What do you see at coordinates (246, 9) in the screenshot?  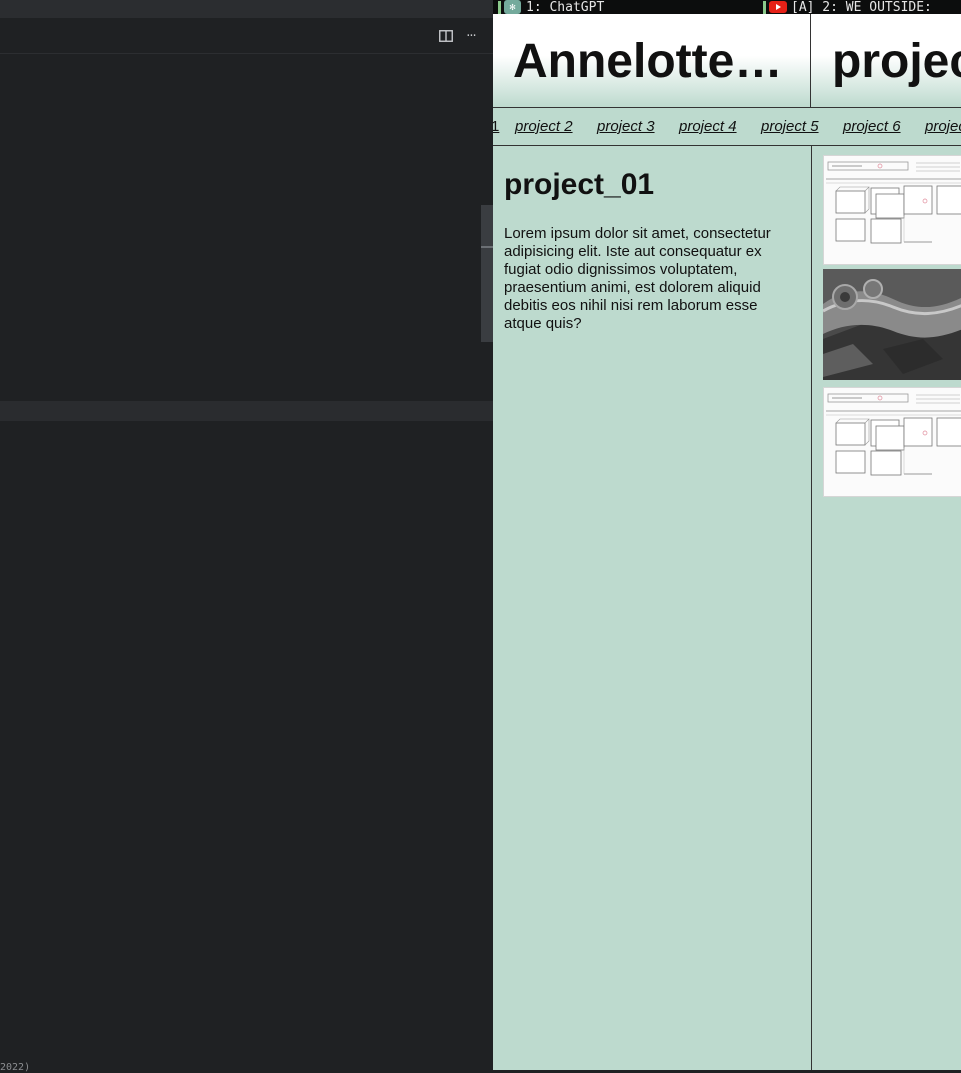 I see `editor-tab-strip` at bounding box center [246, 9].